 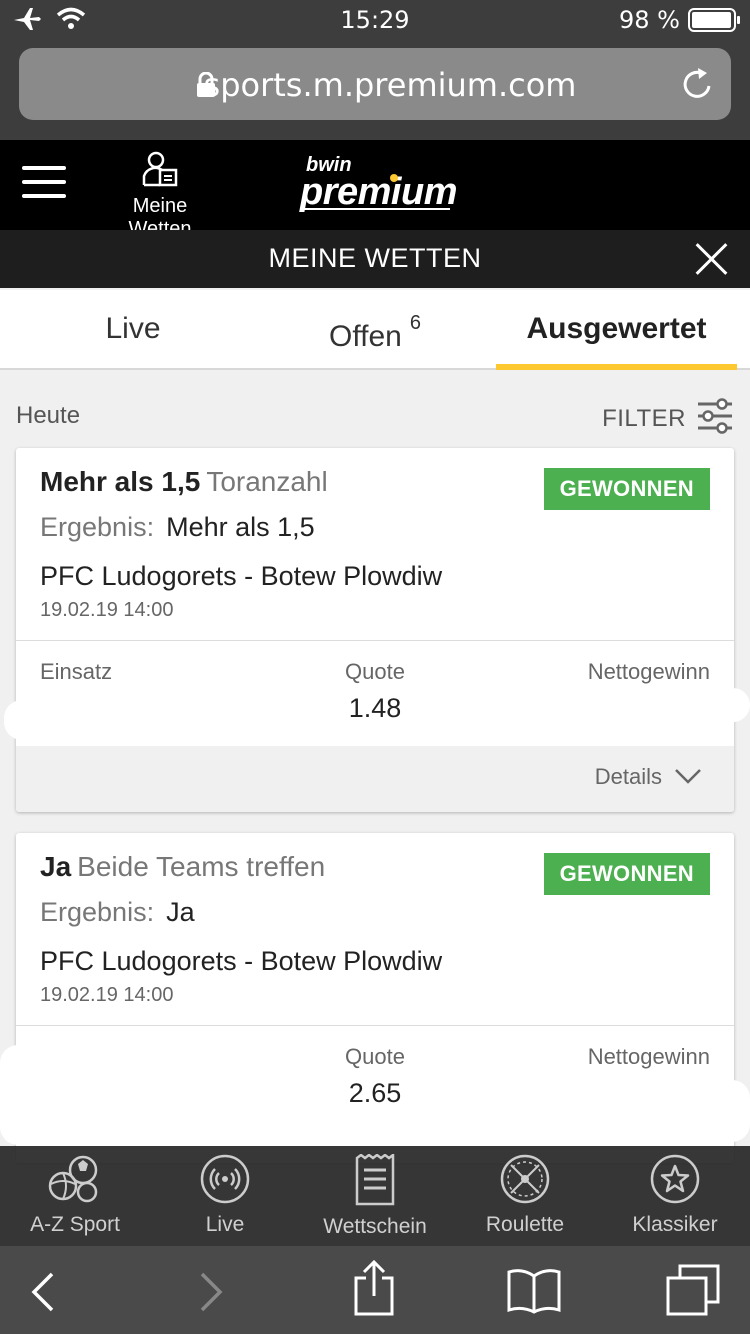 I want to click on sports-balls-icon, so click(x=75, y=1181).